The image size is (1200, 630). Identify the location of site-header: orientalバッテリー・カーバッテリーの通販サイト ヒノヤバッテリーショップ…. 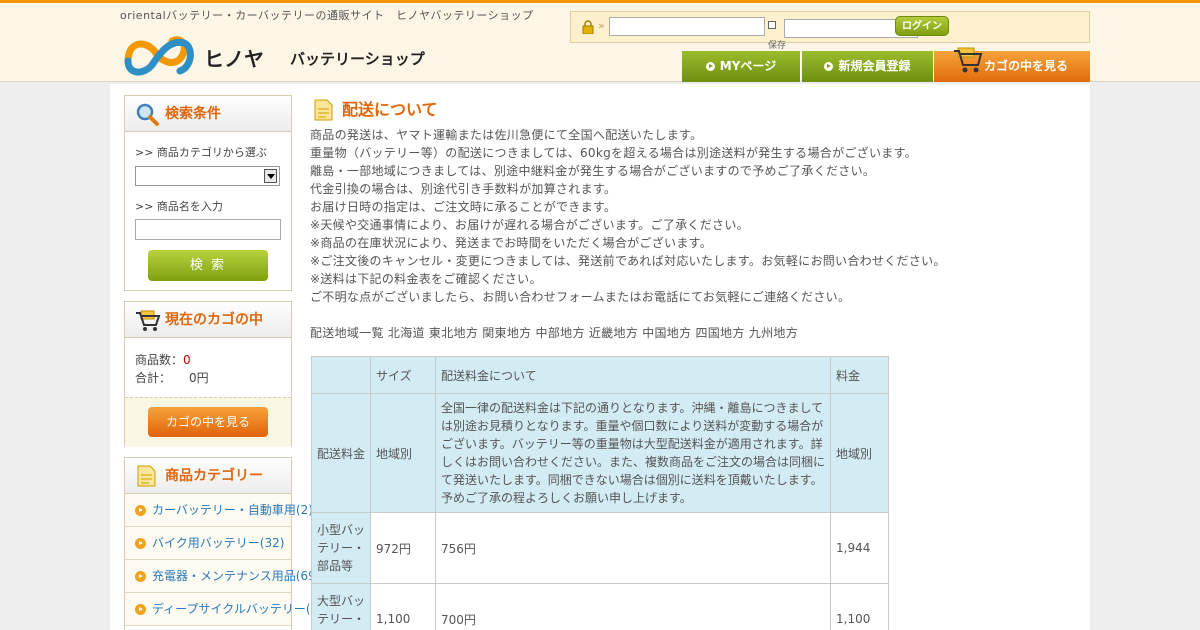
(600, 41).